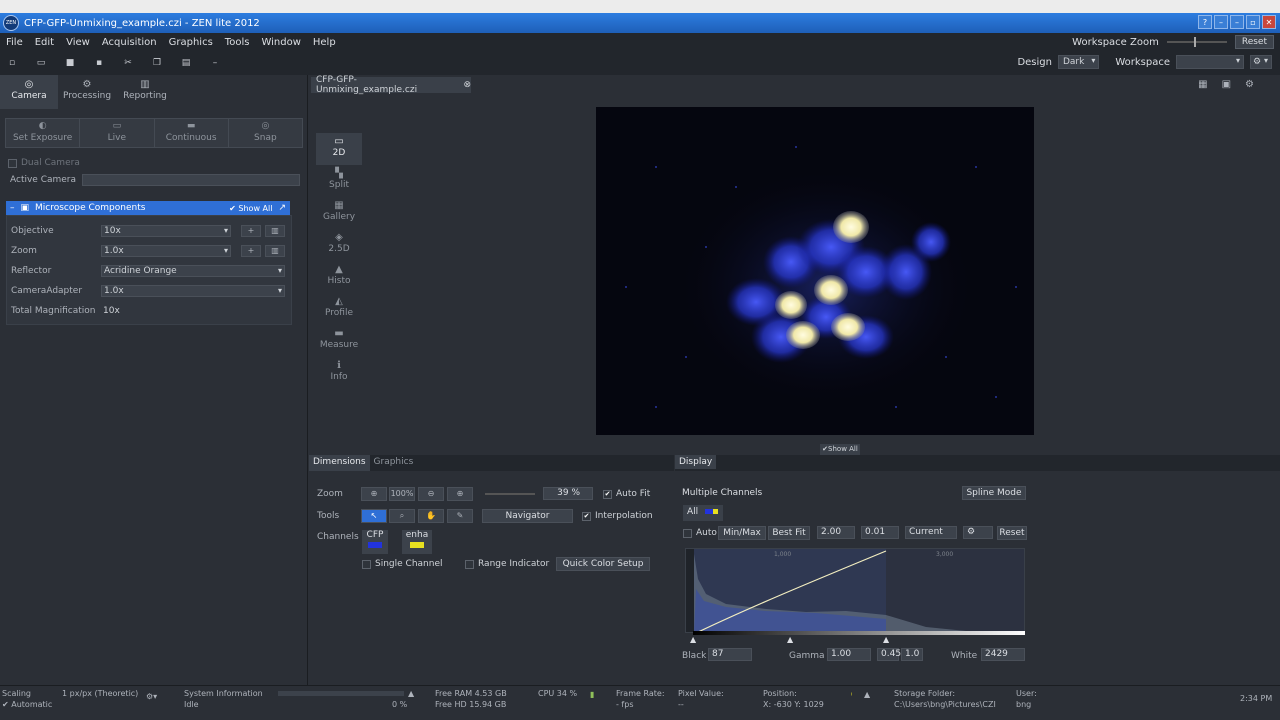 Image resolution: width=1280 pixels, height=720 pixels. Describe the element at coordinates (117, 133) in the screenshot. I see `live-button: ▭ Live` at that location.